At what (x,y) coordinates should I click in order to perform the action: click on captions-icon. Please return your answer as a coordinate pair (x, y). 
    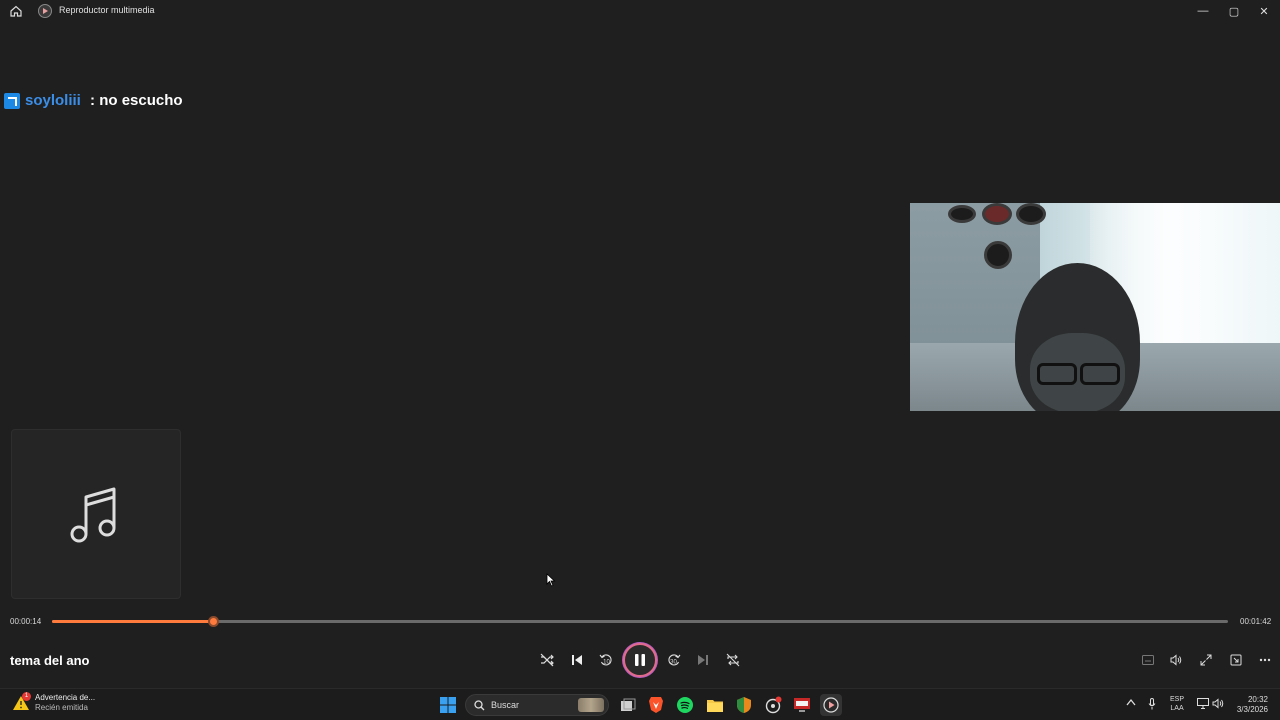
    Looking at the image, I should click on (1148, 660).